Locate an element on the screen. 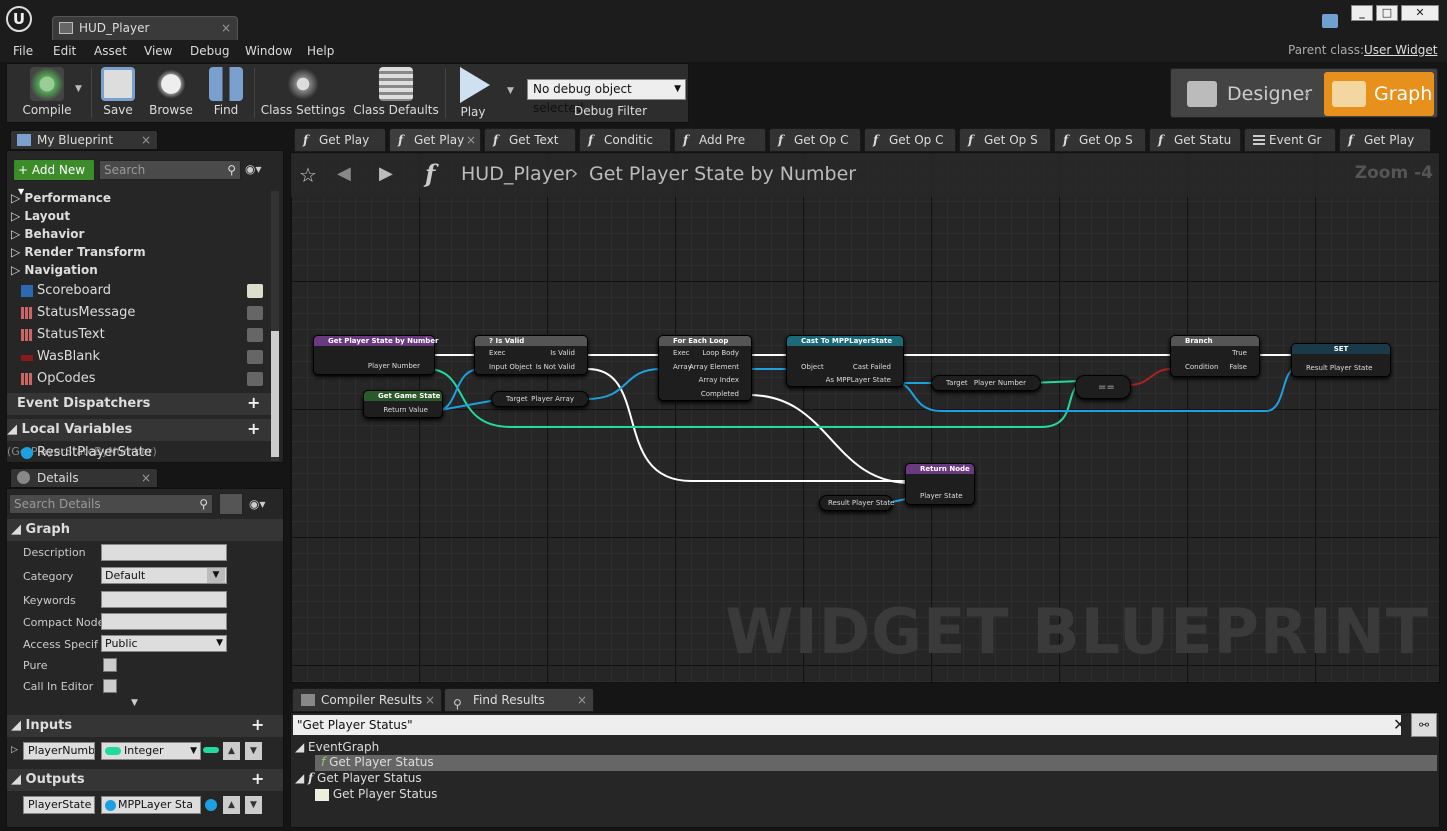 The image size is (1447, 831). find-results-input: "Get Player Status" is located at coordinates (847, 725).